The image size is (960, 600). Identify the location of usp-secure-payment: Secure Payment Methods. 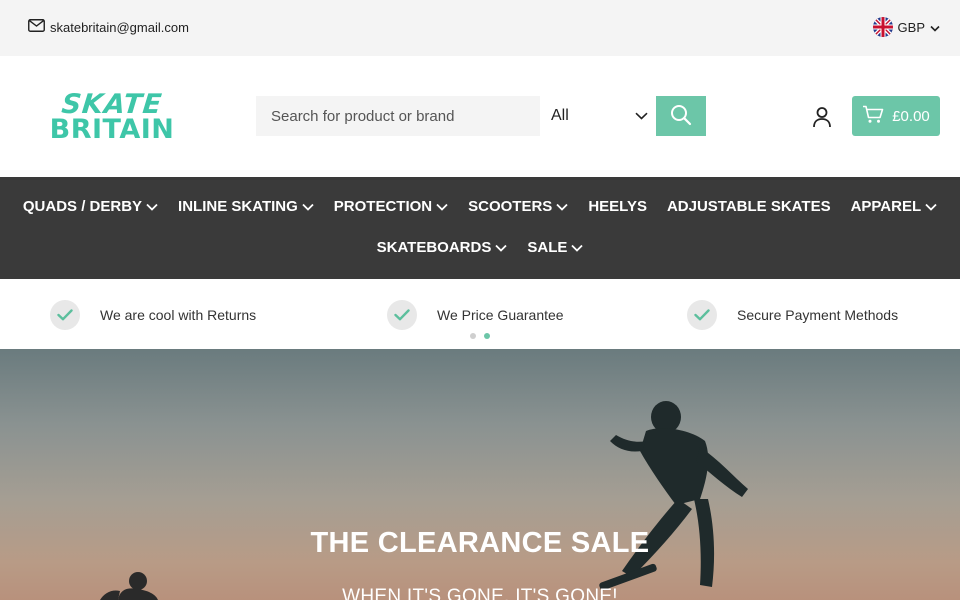
(792, 315).